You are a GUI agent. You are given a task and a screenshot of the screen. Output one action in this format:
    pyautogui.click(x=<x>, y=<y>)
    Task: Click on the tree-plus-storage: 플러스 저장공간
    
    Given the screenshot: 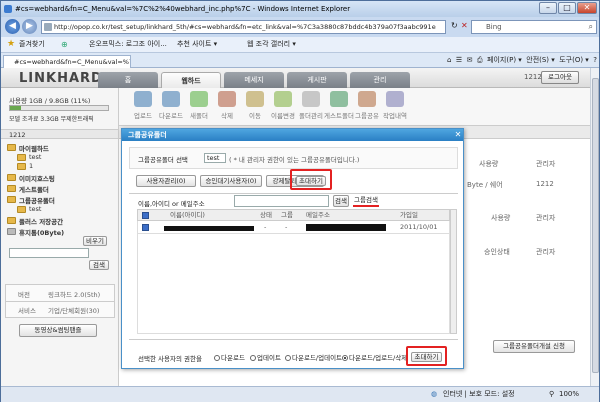 What is the action you would take?
    pyautogui.click(x=41, y=221)
    